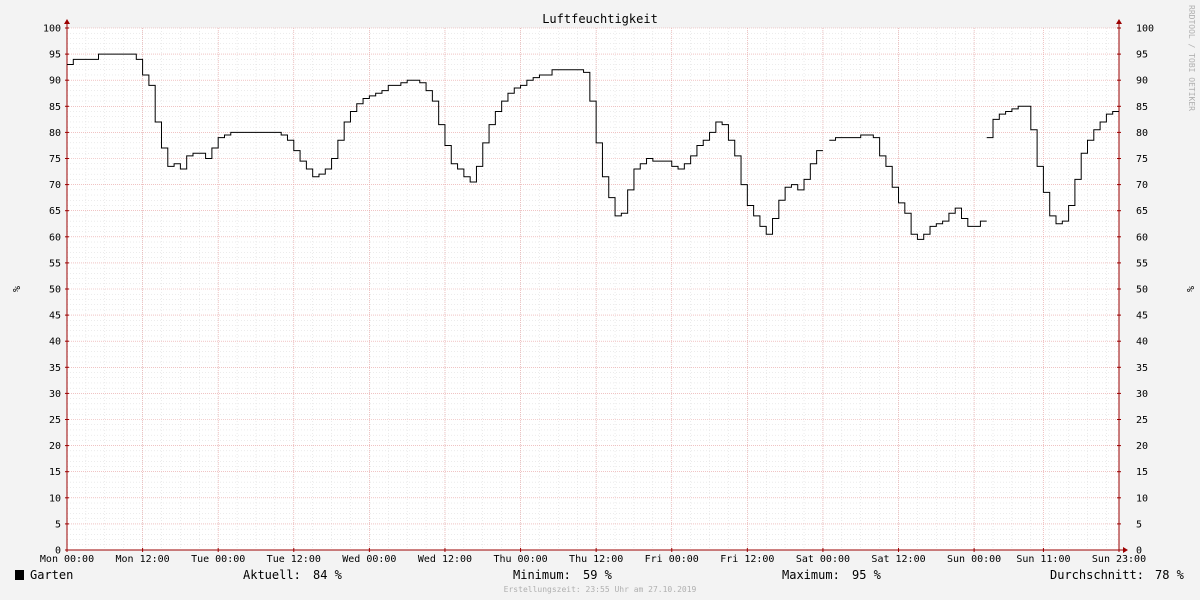 The width and height of the screenshot is (1200, 600). Describe the element at coordinates (55, 316) in the screenshot. I see `y-tick-label-left: 45` at that location.